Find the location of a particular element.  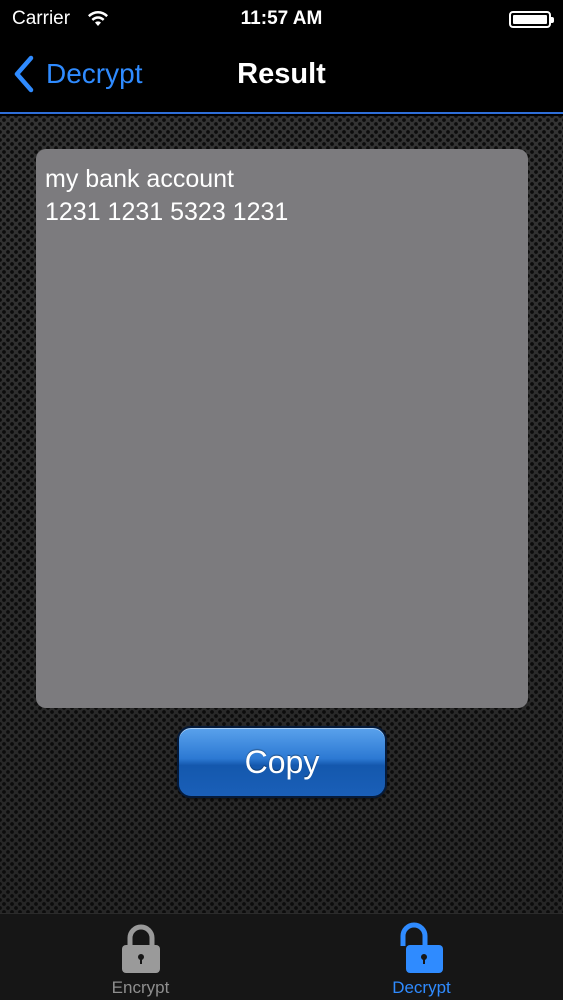

page-title: Result is located at coordinates (281, 74).